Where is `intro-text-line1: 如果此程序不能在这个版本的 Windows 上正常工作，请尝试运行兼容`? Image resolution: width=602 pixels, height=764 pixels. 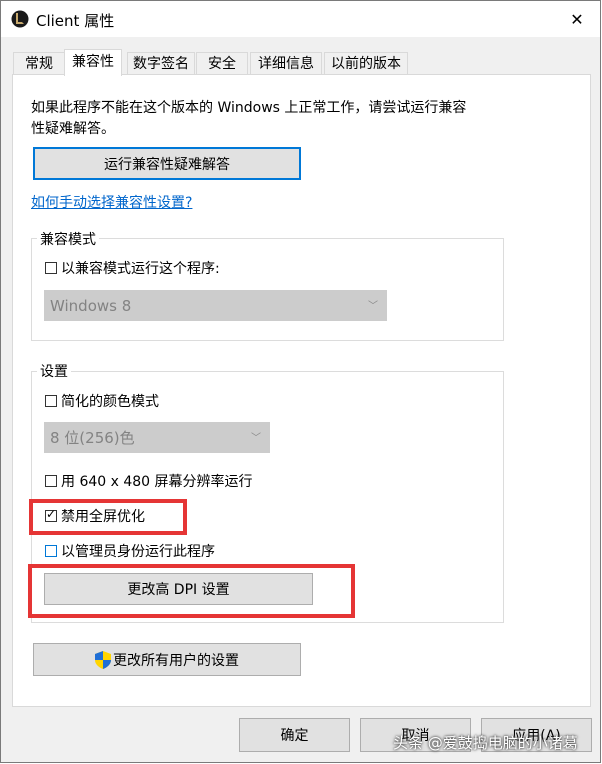 intro-text-line1: 如果此程序不能在这个版本的 Windows 上正常工作，请尝试运行兼容 is located at coordinates (249, 108).